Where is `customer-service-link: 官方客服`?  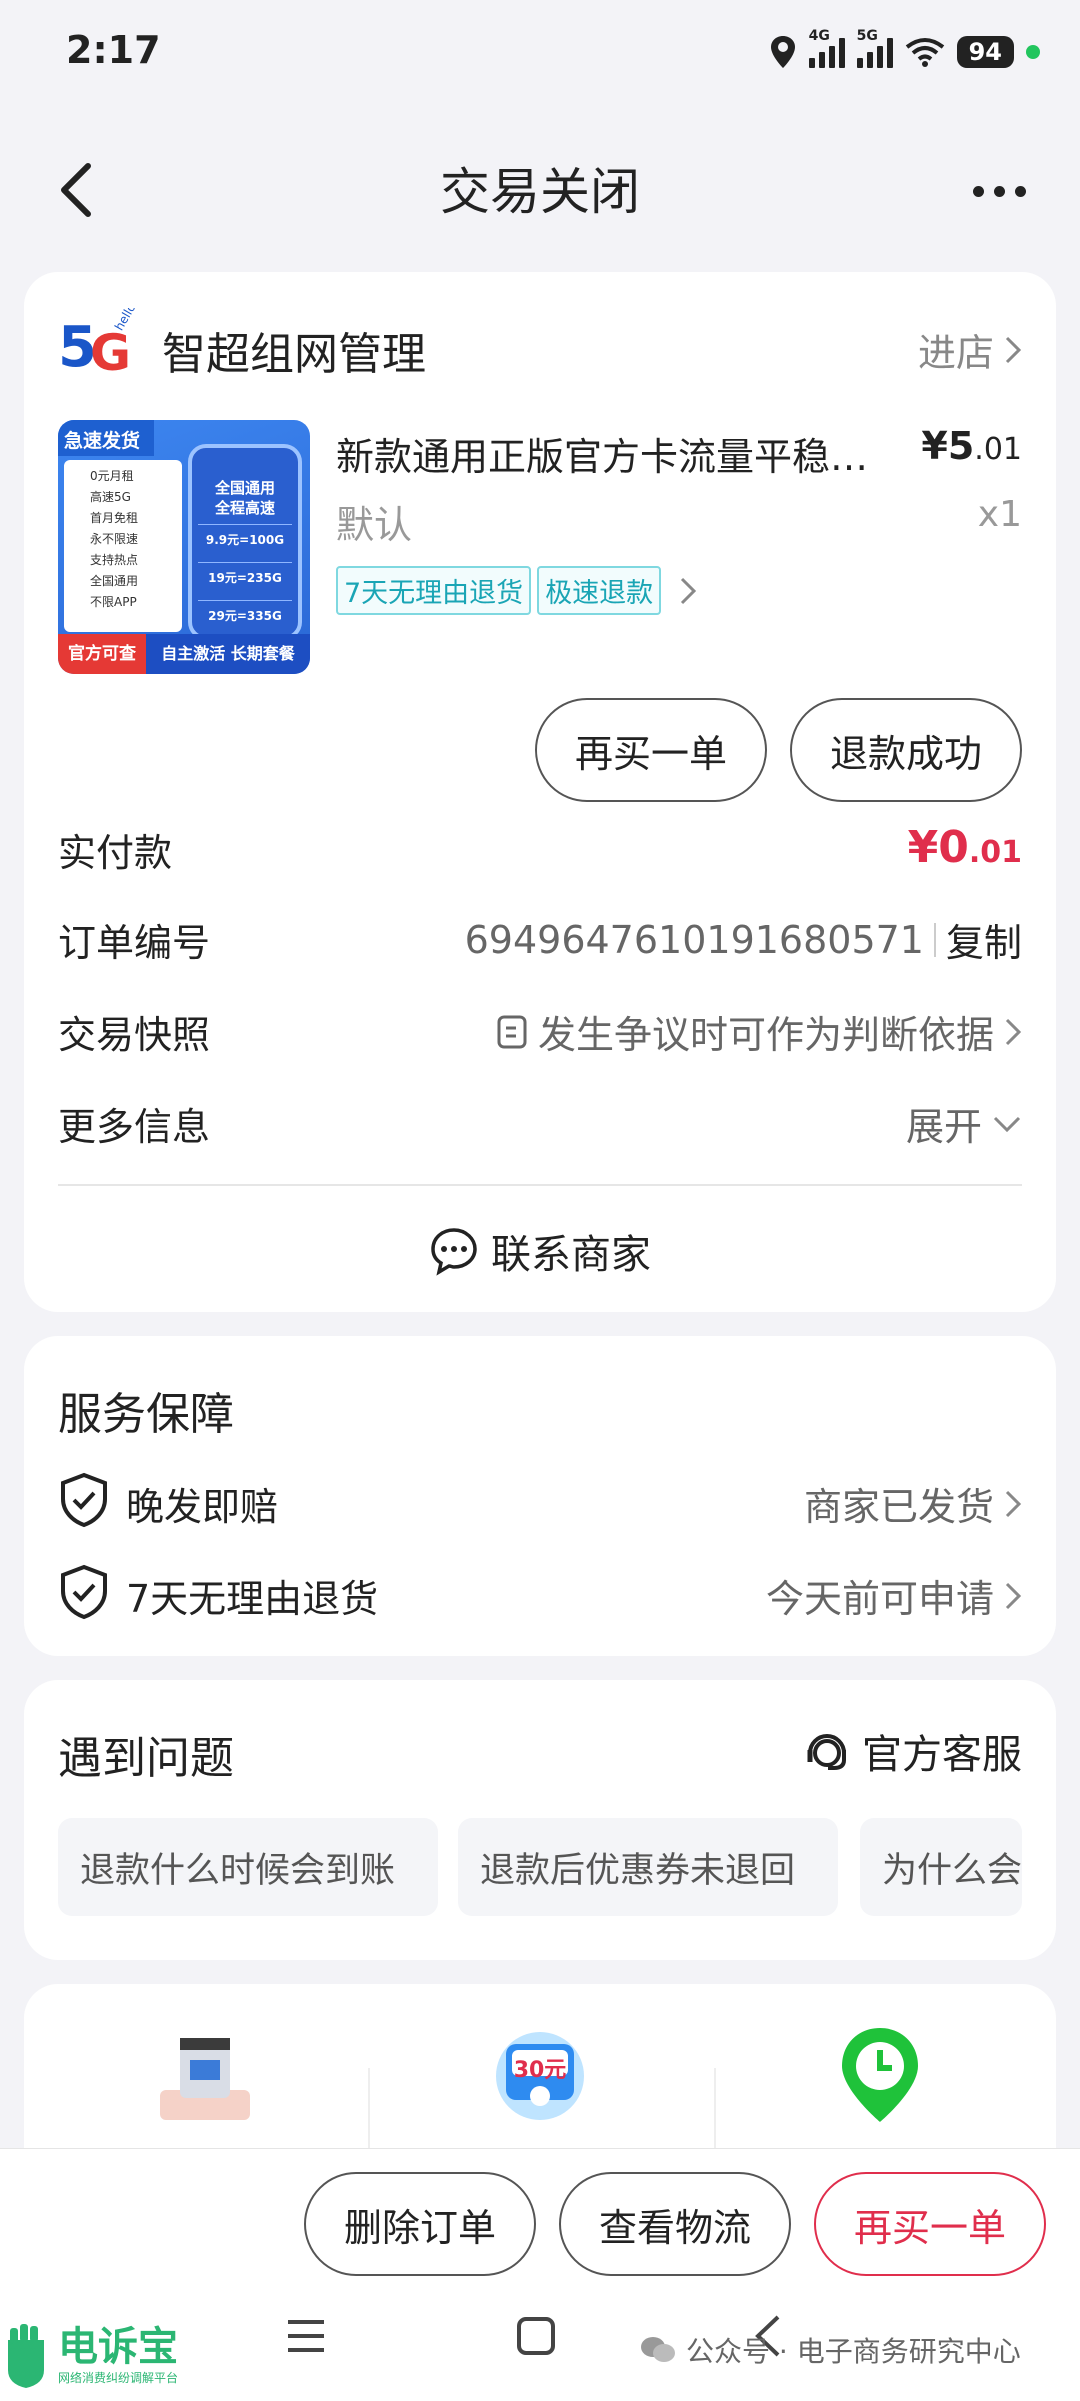 customer-service-link: 官方客服 is located at coordinates (912, 1751).